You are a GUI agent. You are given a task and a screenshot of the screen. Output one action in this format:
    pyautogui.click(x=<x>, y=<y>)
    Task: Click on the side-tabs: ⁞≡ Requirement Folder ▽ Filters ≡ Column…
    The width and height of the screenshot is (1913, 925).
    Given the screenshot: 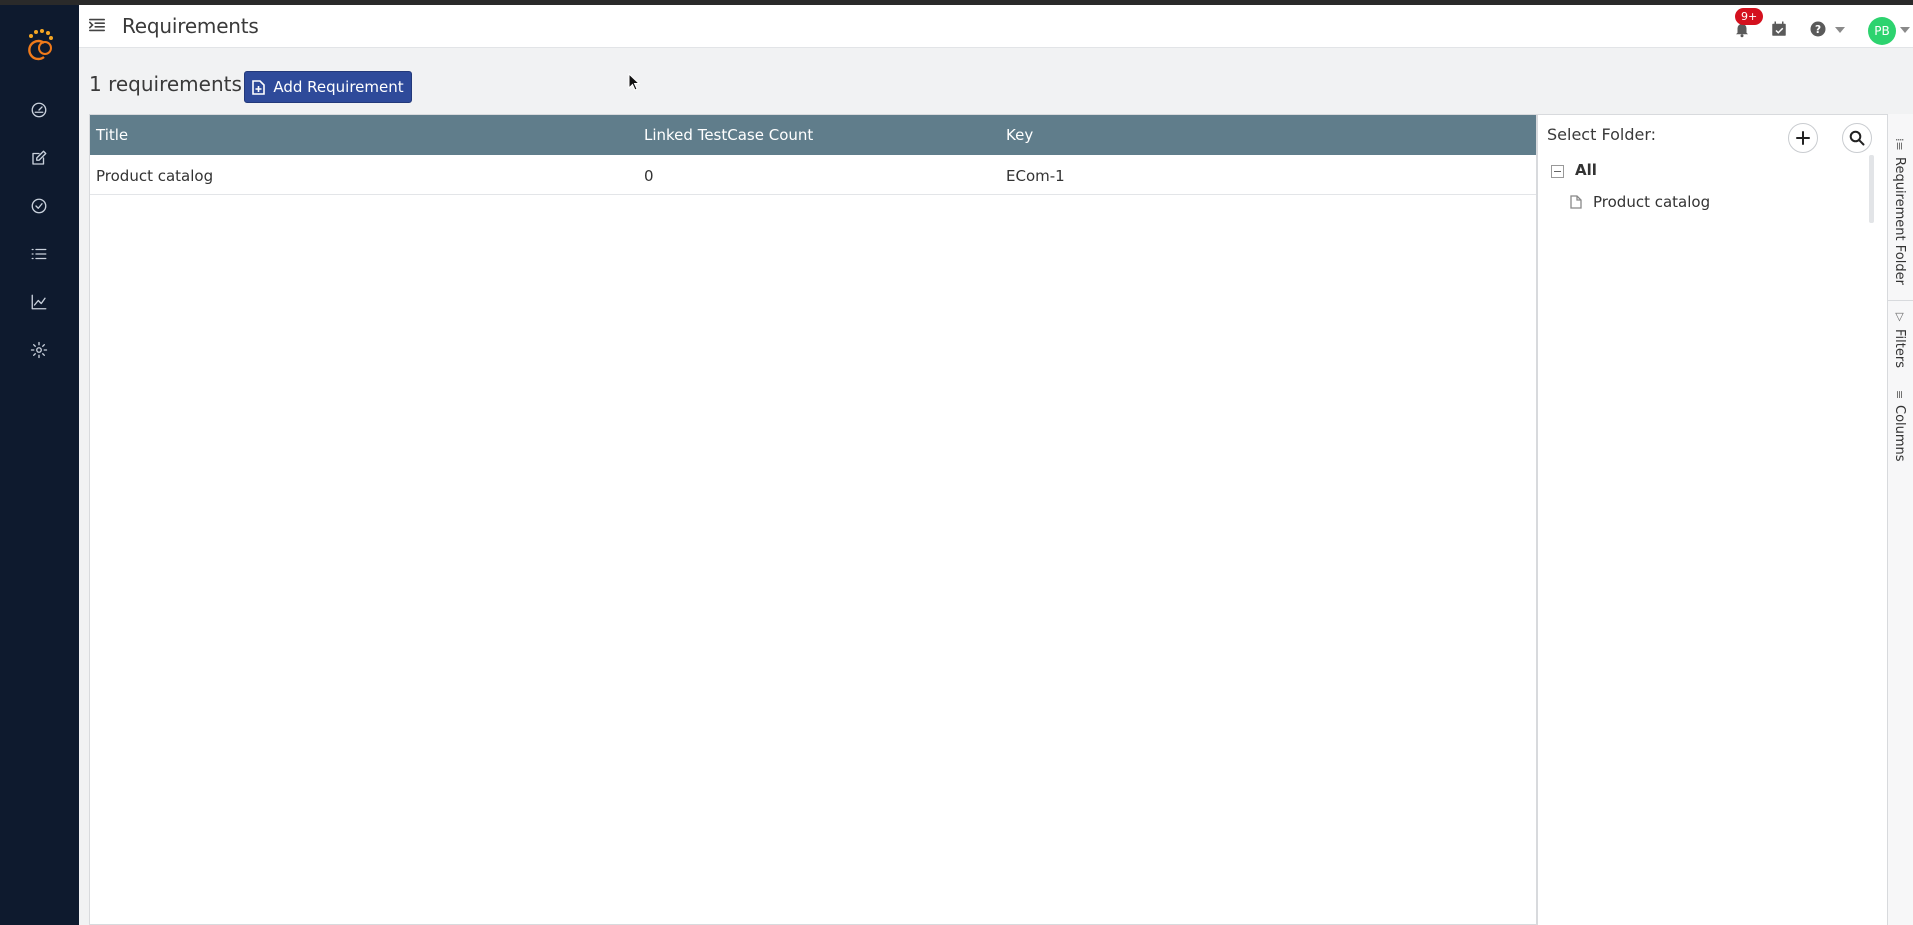 What is the action you would take?
    pyautogui.click(x=1900, y=519)
    